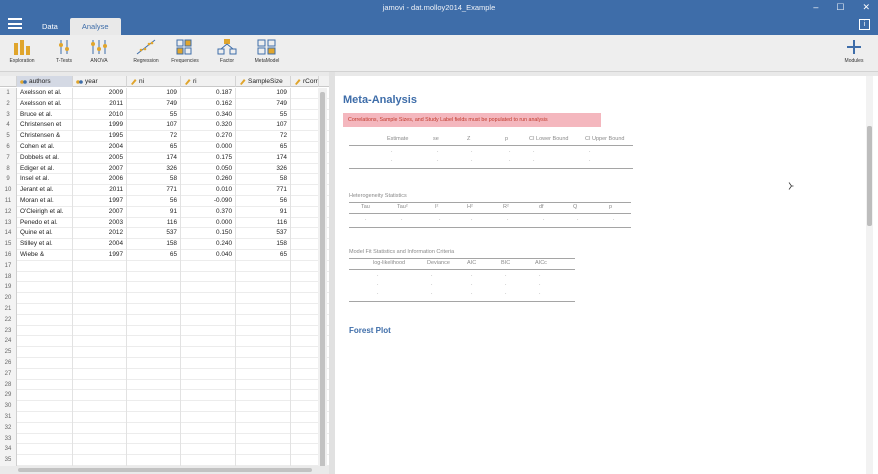 The height and width of the screenshot is (474, 878). I want to click on row-number: 17, so click(8, 266).